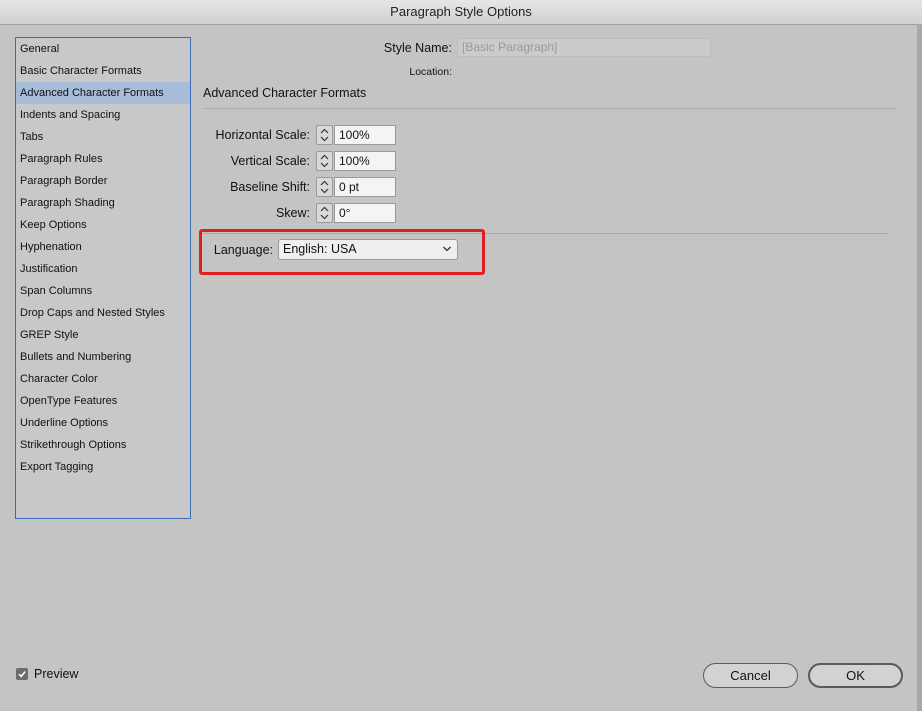  I want to click on sidebar-item-opentype-features: OpenType Features, so click(103, 401).